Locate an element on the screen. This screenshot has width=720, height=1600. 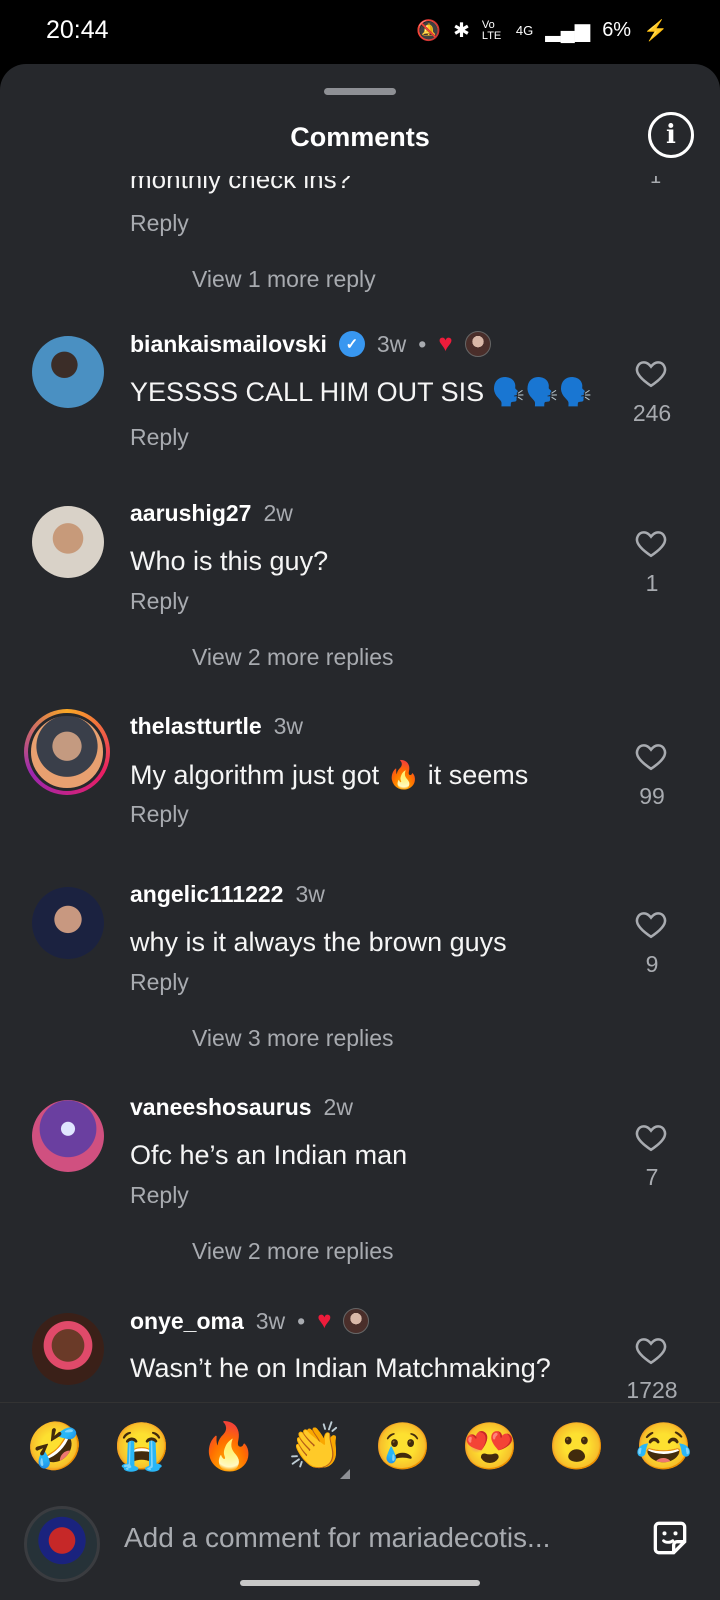
comment-meta: aarushig27 2w is located at coordinates (211, 513).